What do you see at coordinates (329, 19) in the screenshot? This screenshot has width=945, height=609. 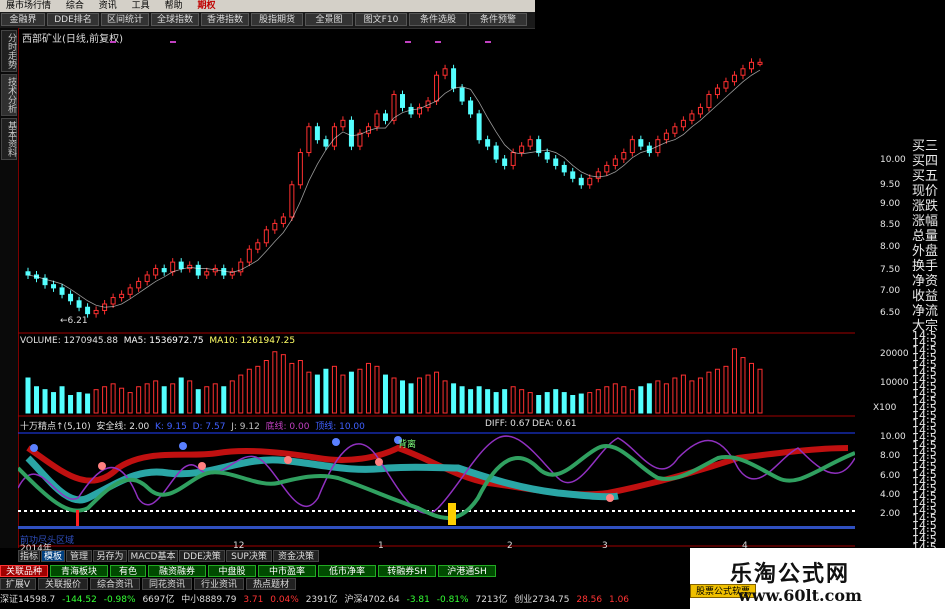 I see `toolbar-panorama: 全景图` at bounding box center [329, 19].